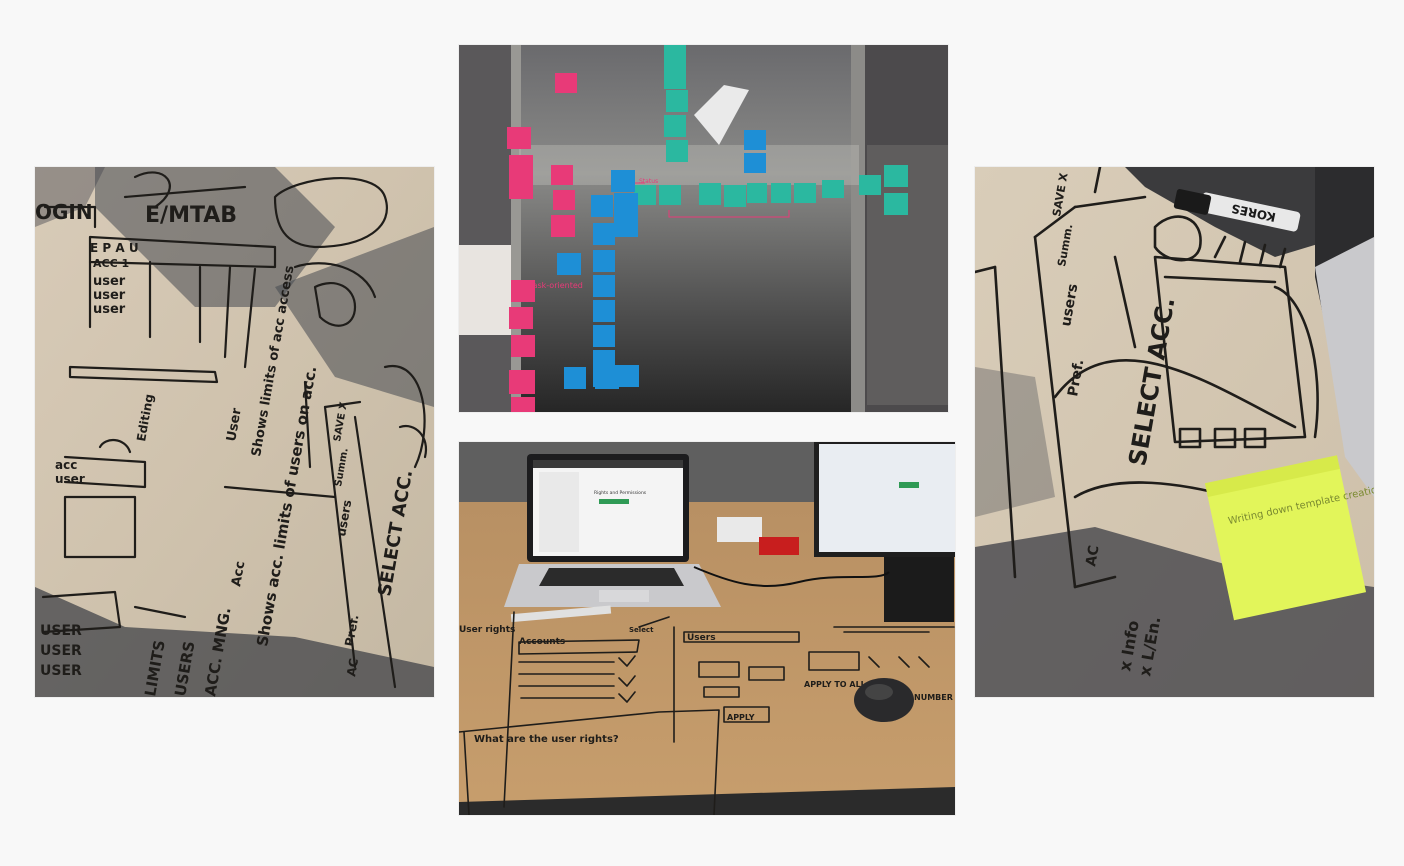 This screenshot has width=1404, height=866. What do you see at coordinates (620, 493) in the screenshot?
I see `screen-title: Rights and Permissions` at bounding box center [620, 493].